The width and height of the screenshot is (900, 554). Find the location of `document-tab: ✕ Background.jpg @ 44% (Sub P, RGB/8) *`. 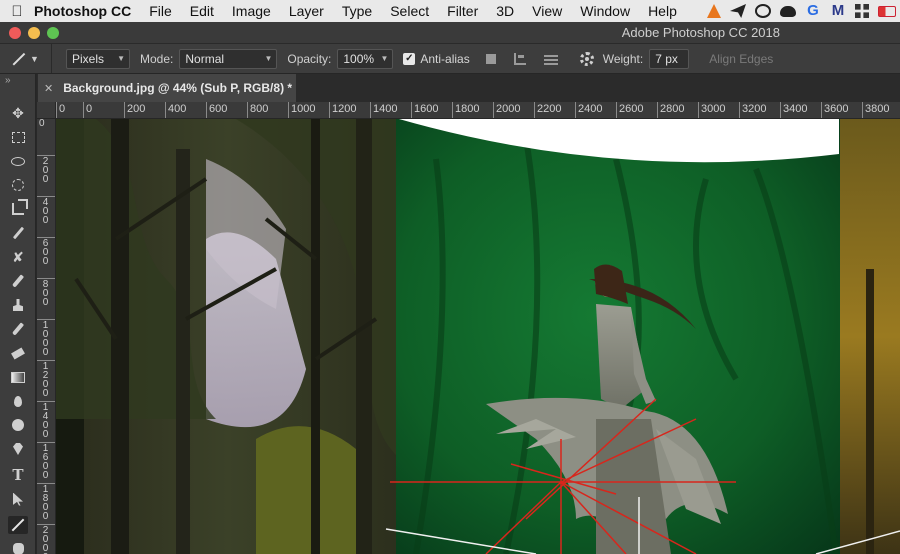

document-tab: ✕ Background.jpg @ 44% (Sub P, RGB/8) * is located at coordinates (167, 88).